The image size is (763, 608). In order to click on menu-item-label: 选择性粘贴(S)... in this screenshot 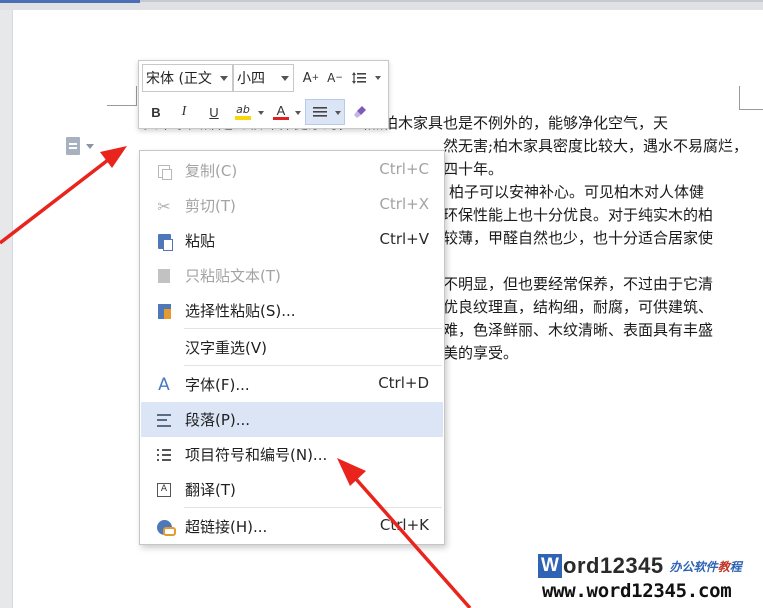, I will do `click(240, 311)`.